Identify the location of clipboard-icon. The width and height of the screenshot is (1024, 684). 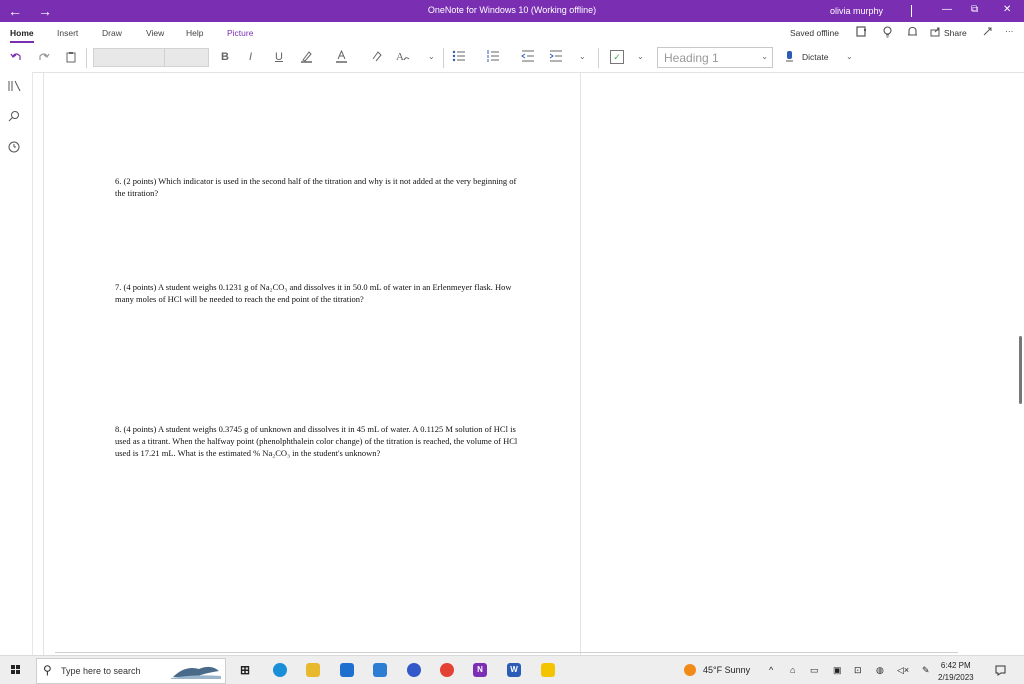
(71, 58).